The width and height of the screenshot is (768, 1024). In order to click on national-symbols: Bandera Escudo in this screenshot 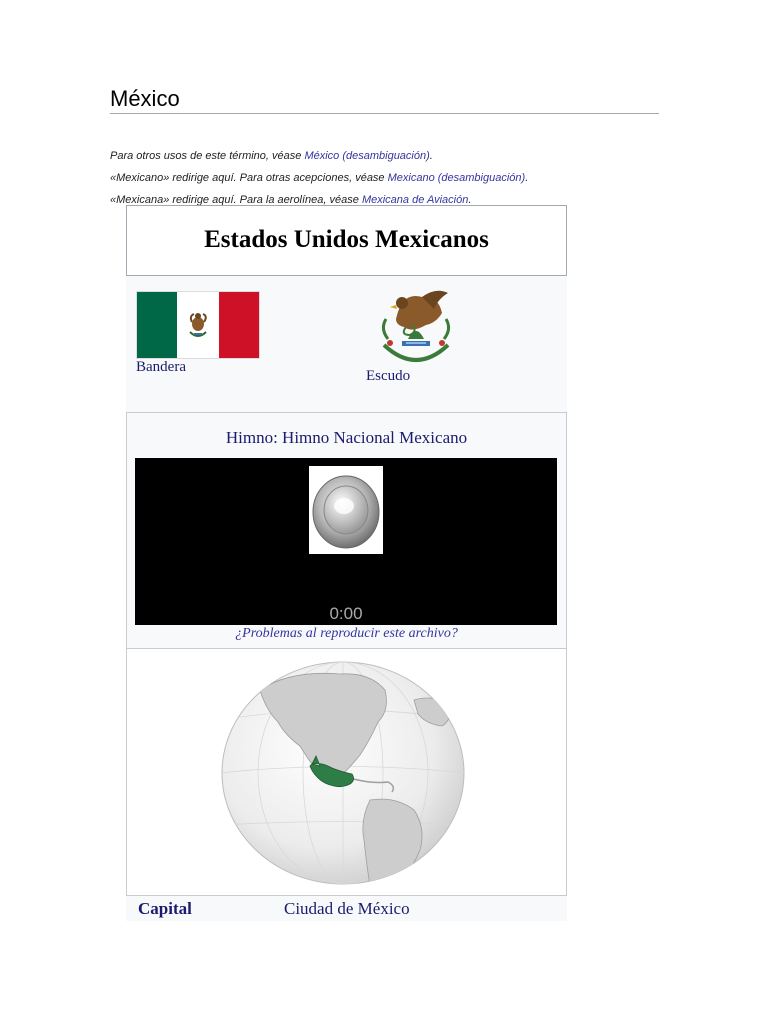, I will do `click(346, 344)`.